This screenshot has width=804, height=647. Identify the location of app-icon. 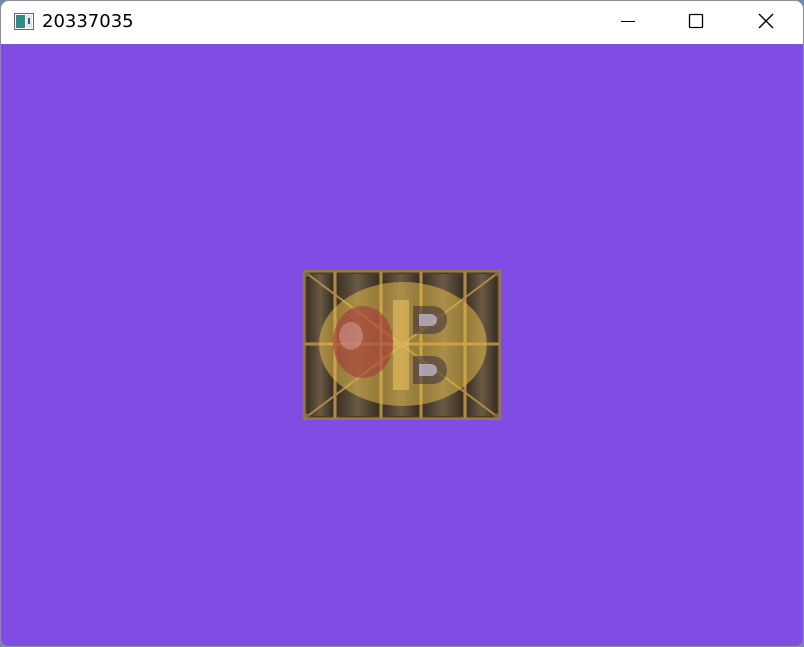
(24, 21).